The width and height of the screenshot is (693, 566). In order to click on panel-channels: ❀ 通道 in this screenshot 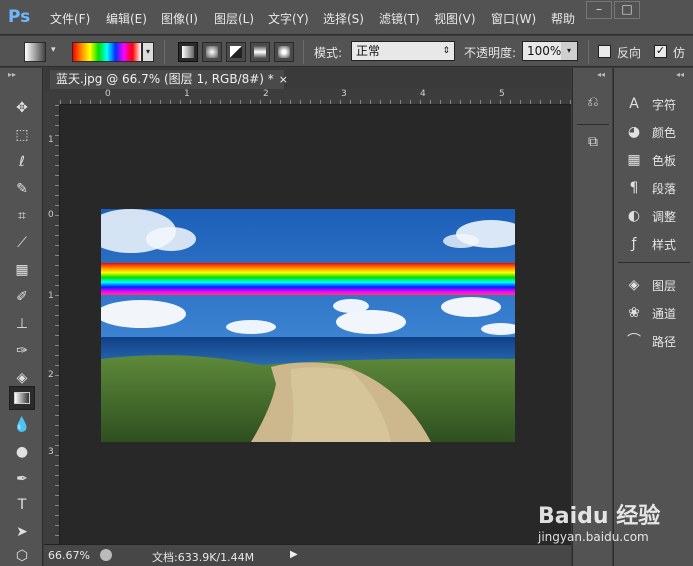, I will do `click(657, 313)`.